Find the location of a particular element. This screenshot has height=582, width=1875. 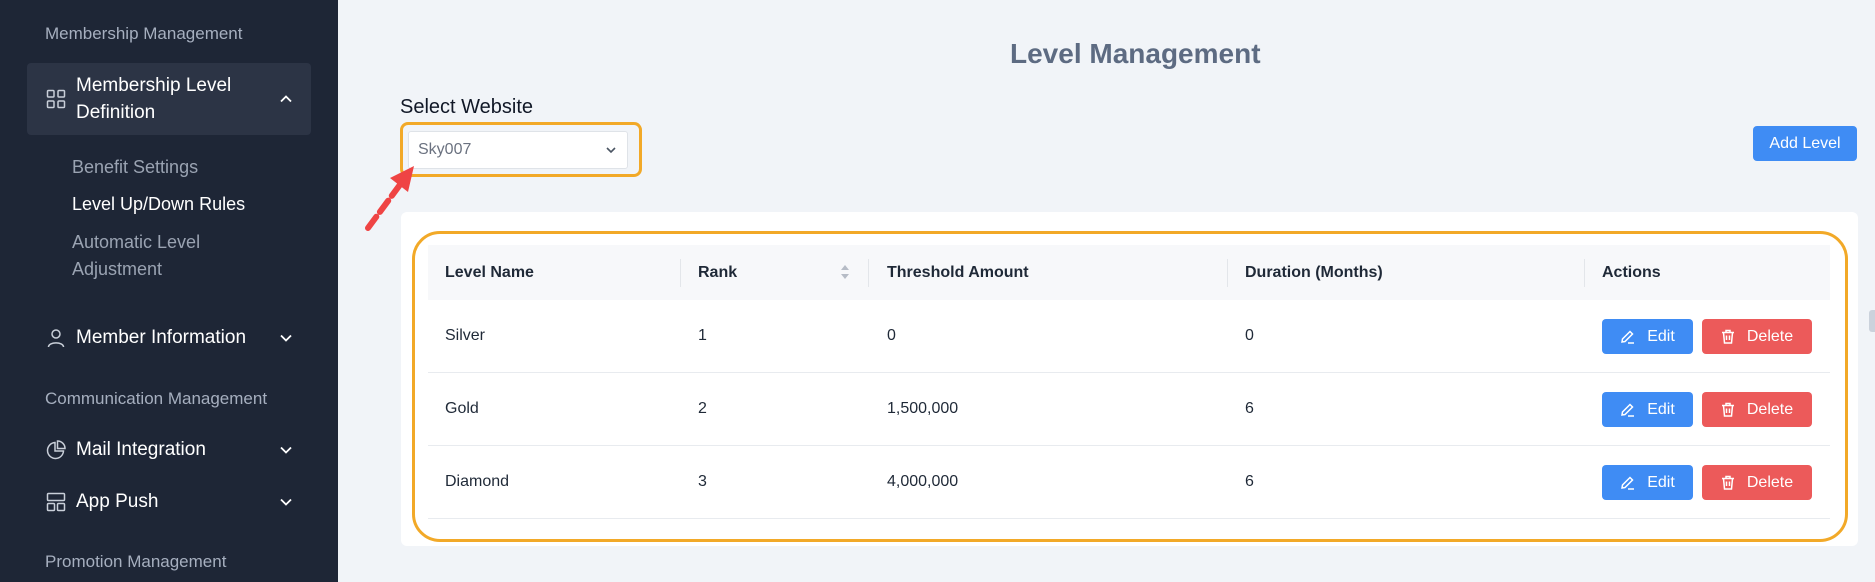

table-row: Gold 2 1,500,000 6 Edit Delete is located at coordinates (1129, 409).